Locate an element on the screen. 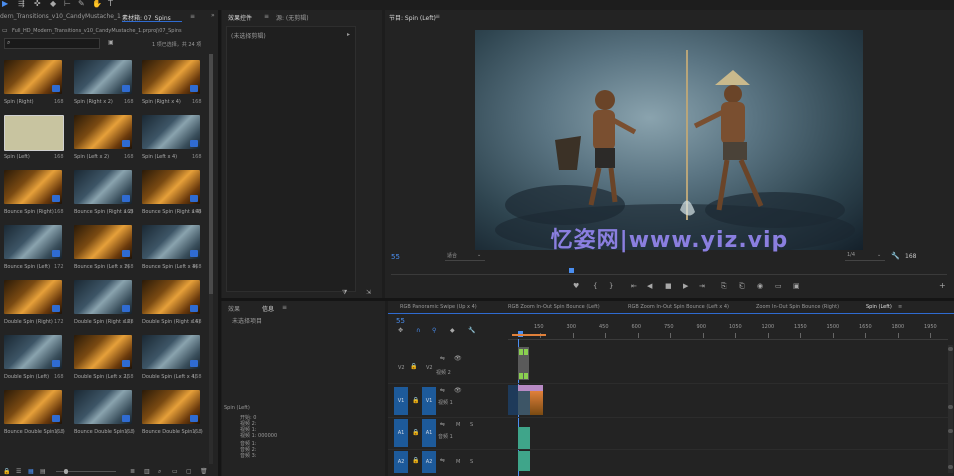  zoom-dropdown: 1/4 ⌄ is located at coordinates (865, 256).